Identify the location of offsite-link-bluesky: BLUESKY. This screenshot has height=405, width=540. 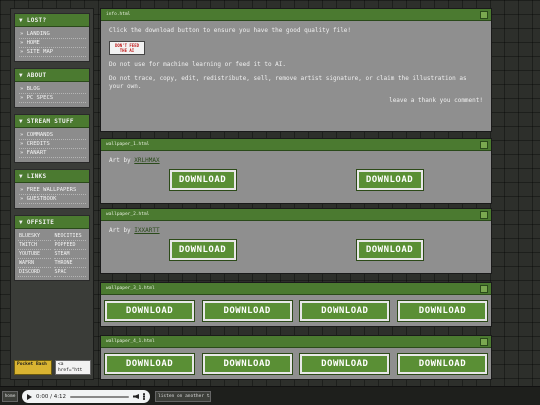
(34, 236).